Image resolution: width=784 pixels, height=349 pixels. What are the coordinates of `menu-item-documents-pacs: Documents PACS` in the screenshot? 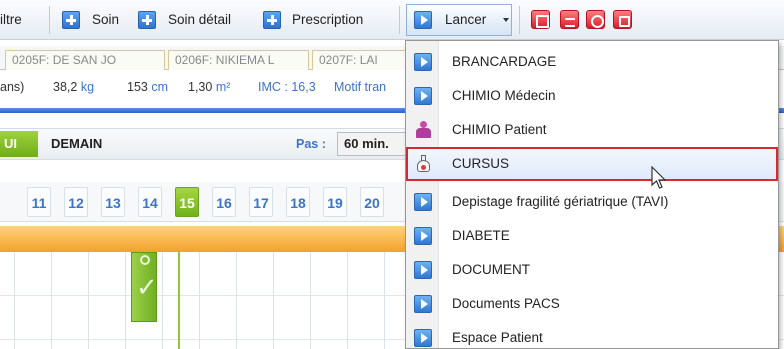 It's located at (592, 304).